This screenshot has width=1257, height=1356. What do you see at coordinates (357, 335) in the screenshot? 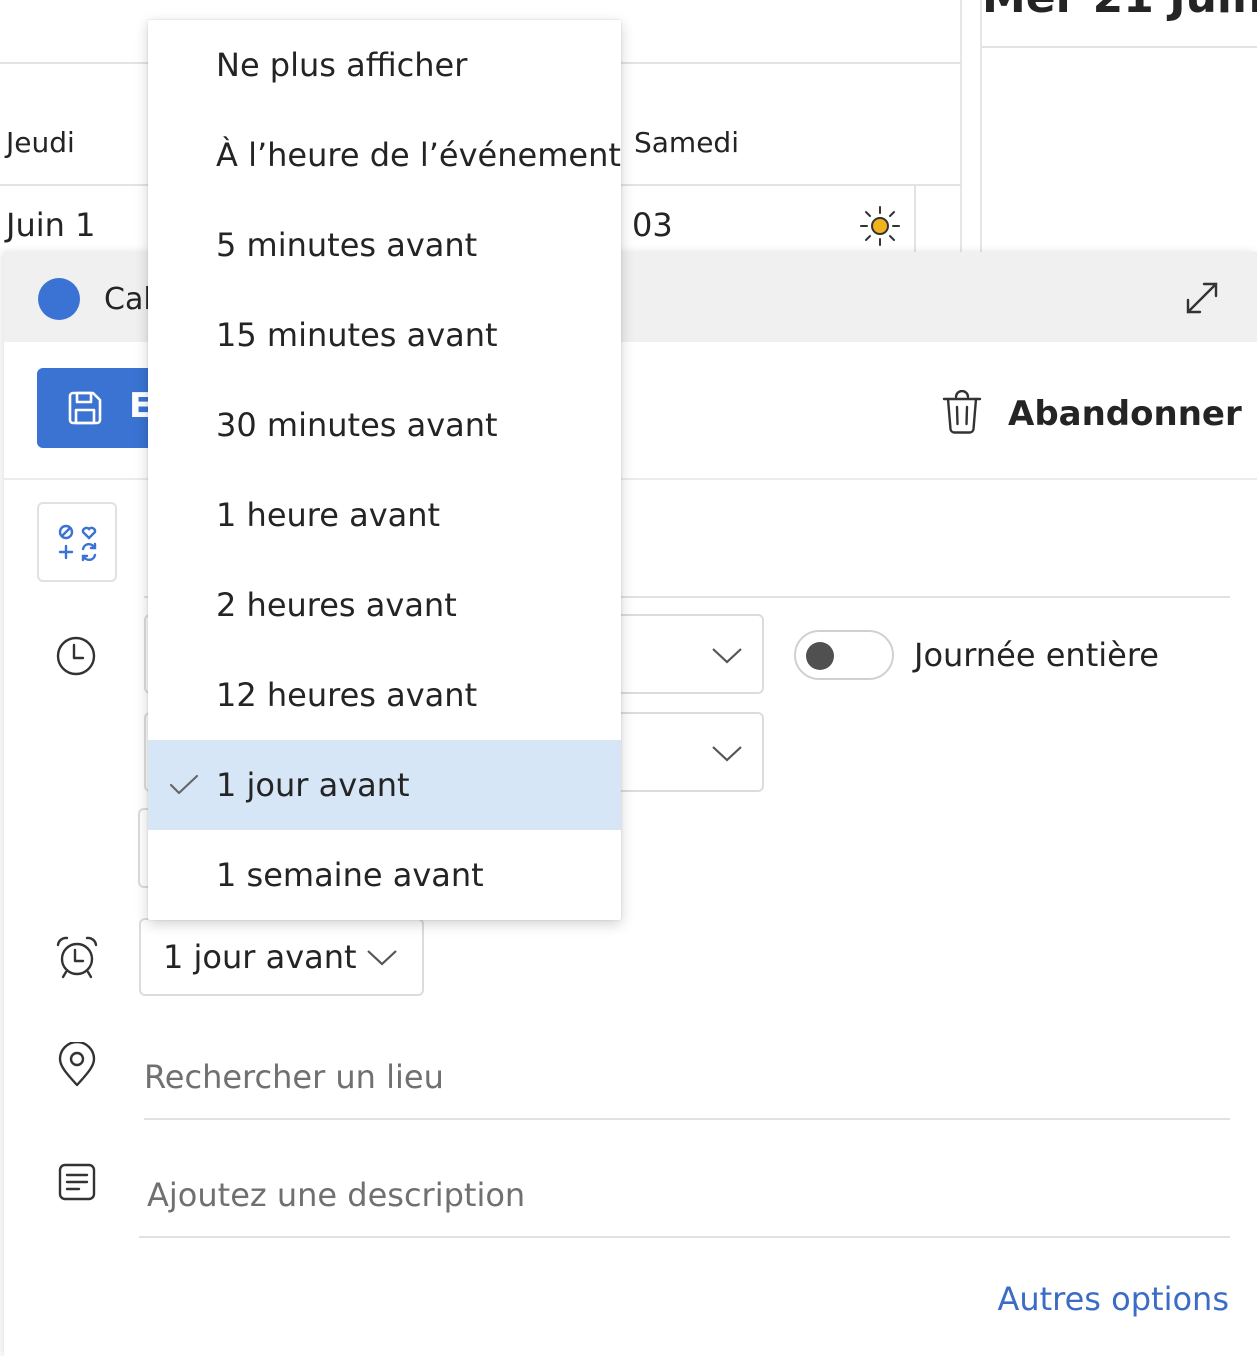
I see `menu-item-label: 15 minutes avant` at bounding box center [357, 335].